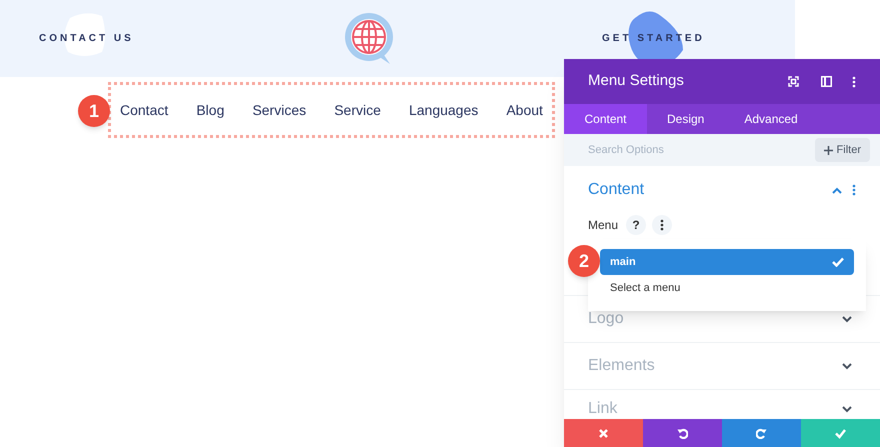 This screenshot has height=447, width=880. Describe the element at coordinates (826, 81) in the screenshot. I see `layout-icon` at that location.